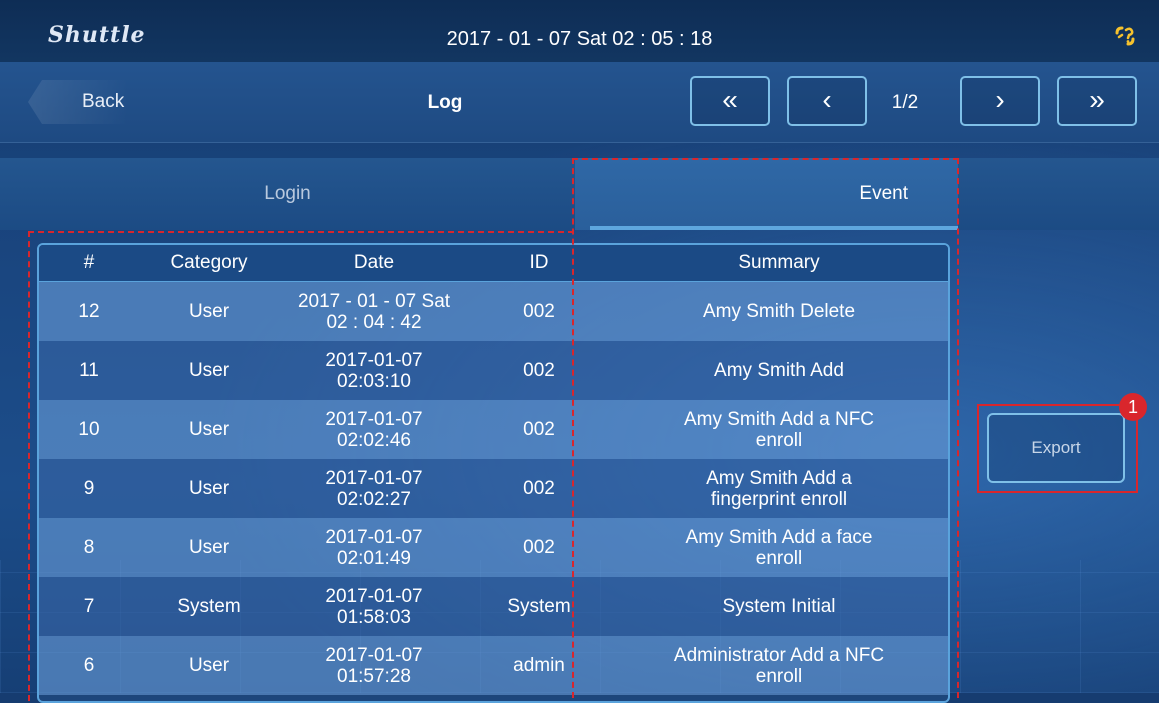 This screenshot has height=703, width=1159. I want to click on cell-number: 7, so click(89, 606).